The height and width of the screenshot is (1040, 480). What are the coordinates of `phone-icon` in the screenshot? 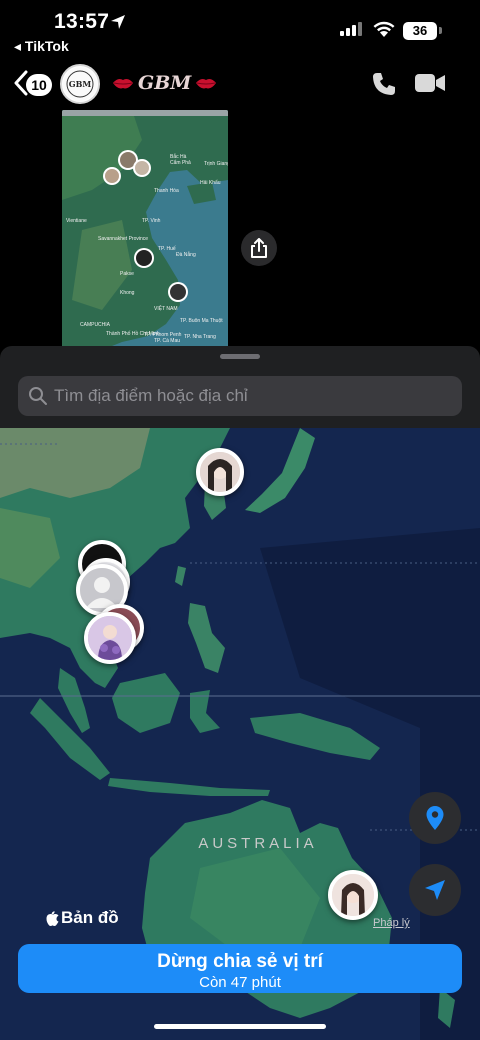 It's located at (384, 84).